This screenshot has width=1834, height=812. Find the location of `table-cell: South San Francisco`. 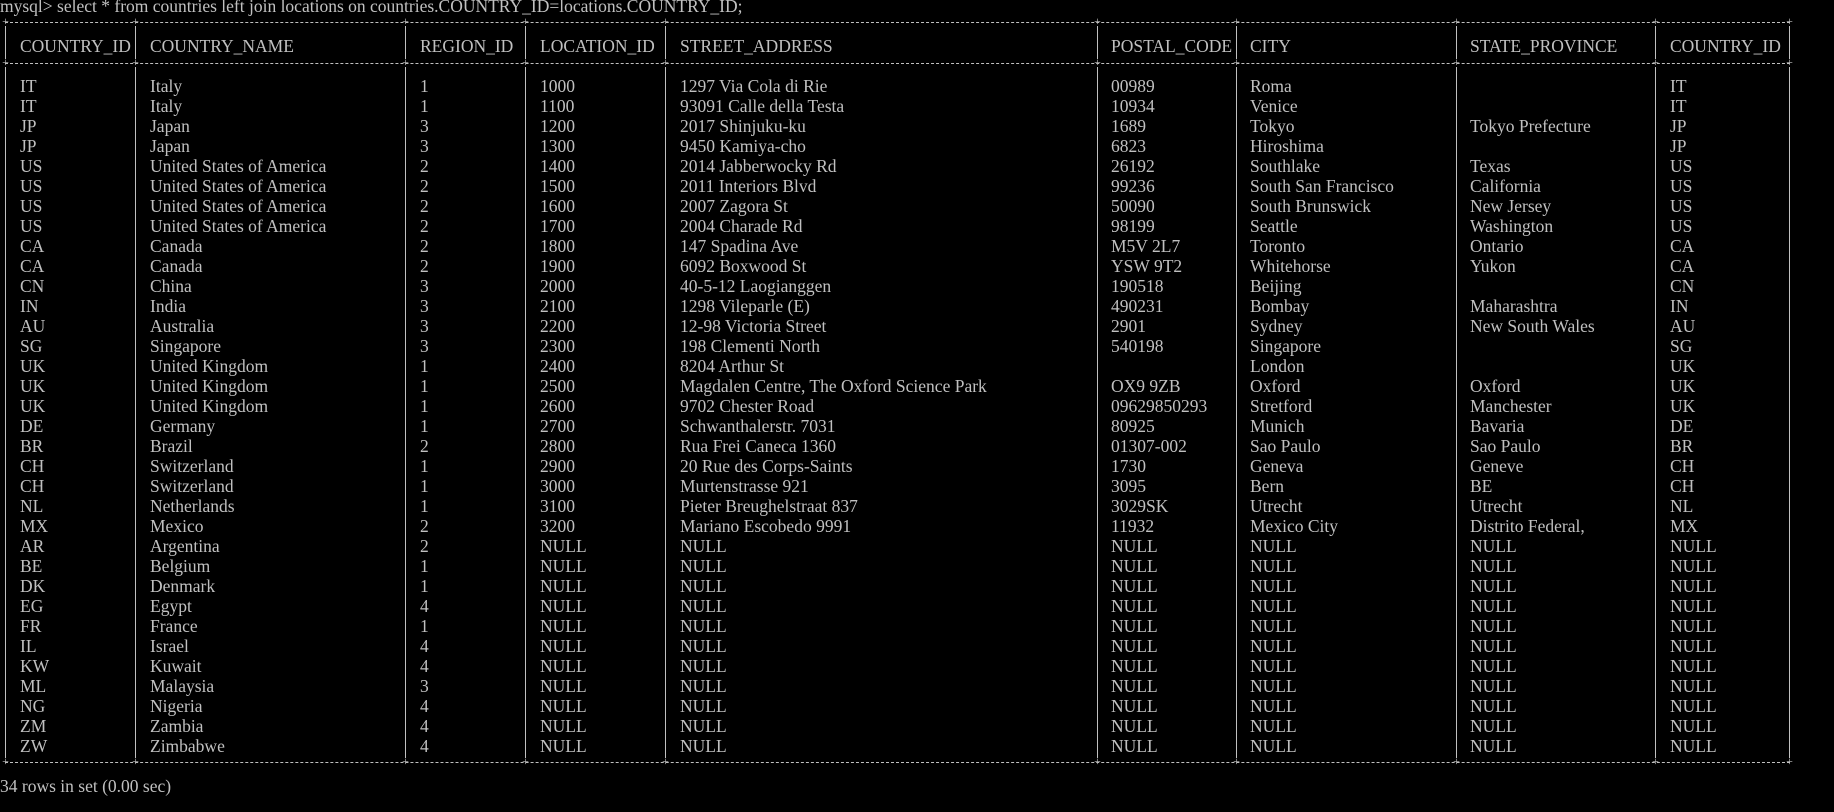

table-cell: South San Francisco is located at coordinates (1322, 186).